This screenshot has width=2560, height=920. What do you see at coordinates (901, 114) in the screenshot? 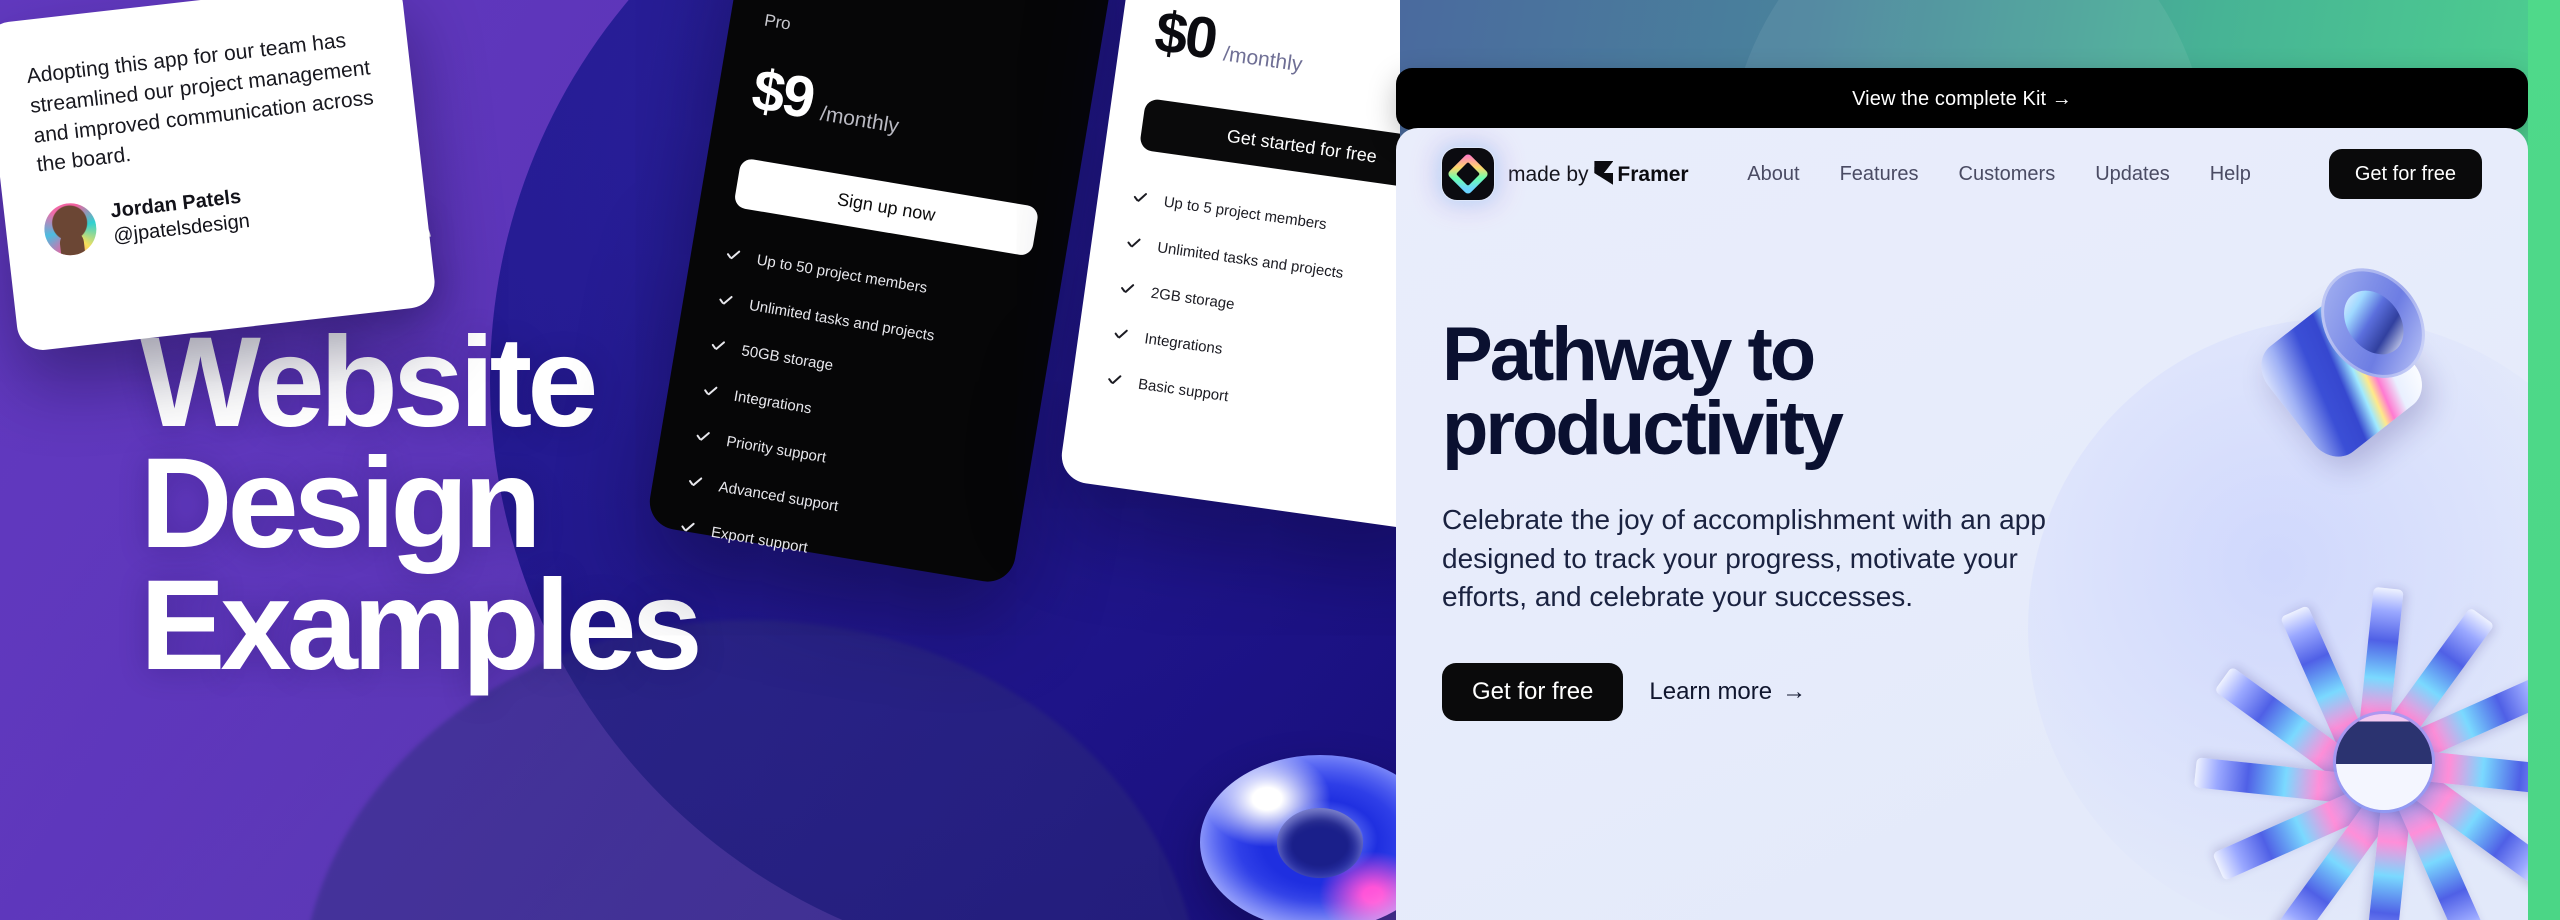
I see `pro-price-row: $9 /monthly` at bounding box center [901, 114].